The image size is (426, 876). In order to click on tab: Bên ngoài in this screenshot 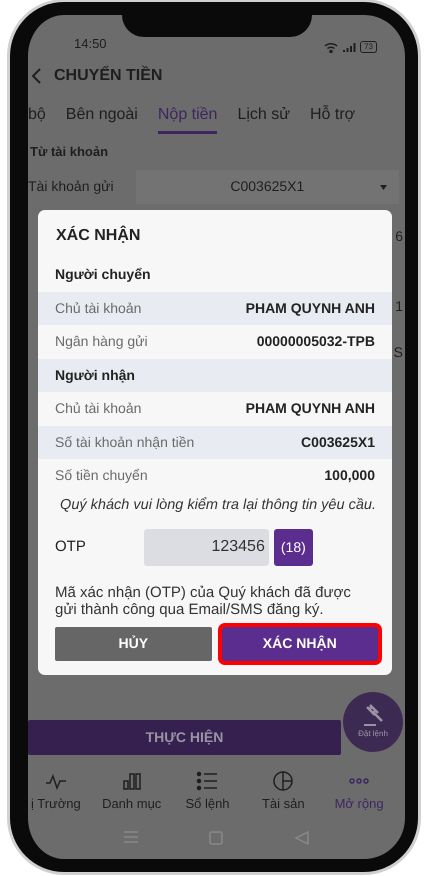, I will do `click(102, 115)`.